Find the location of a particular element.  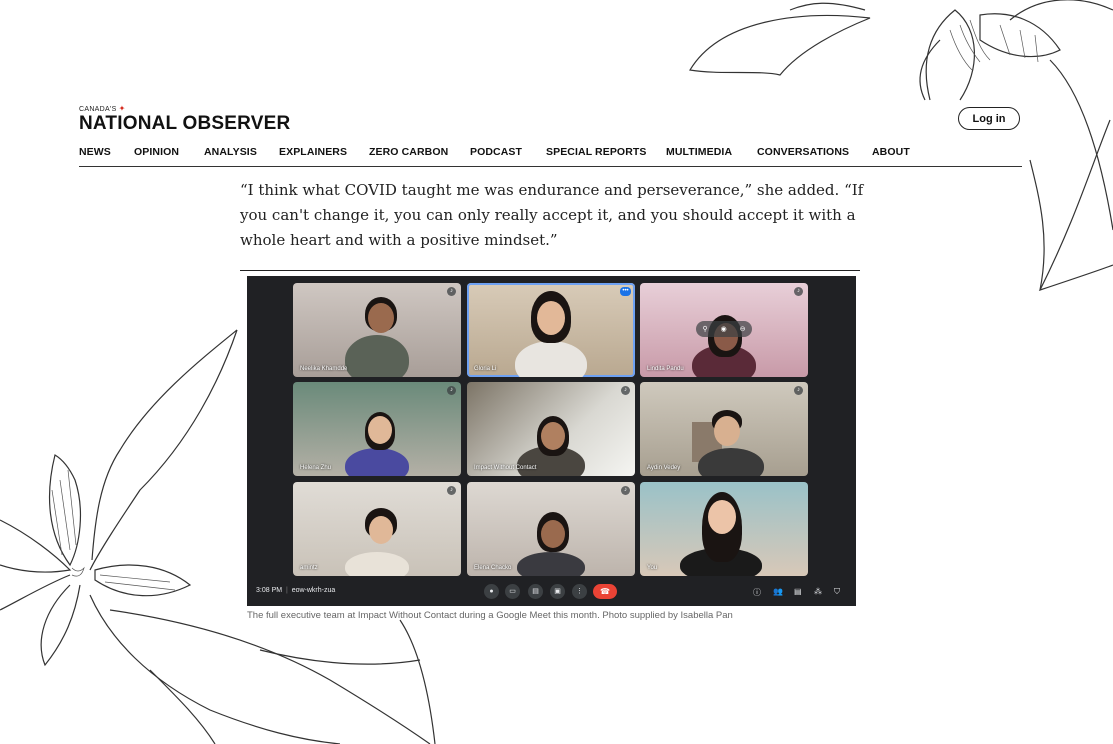

remove-icon: ⊖ is located at coordinates (743, 329).